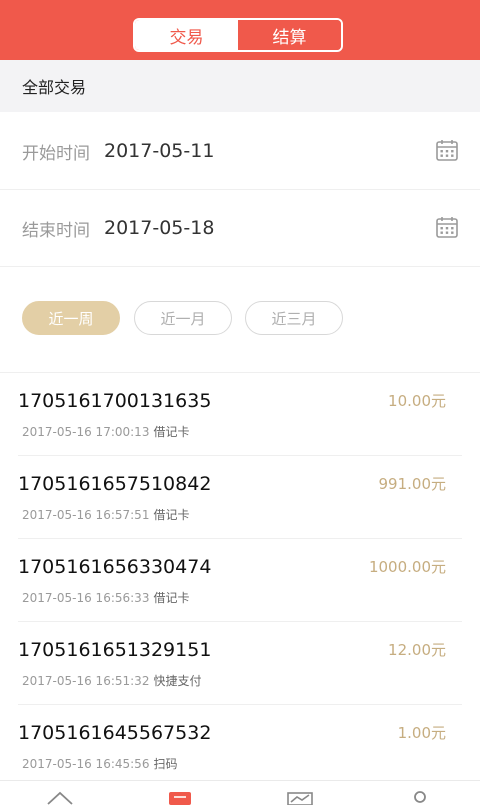  What do you see at coordinates (60, 797) in the screenshot?
I see `home-icon` at bounding box center [60, 797].